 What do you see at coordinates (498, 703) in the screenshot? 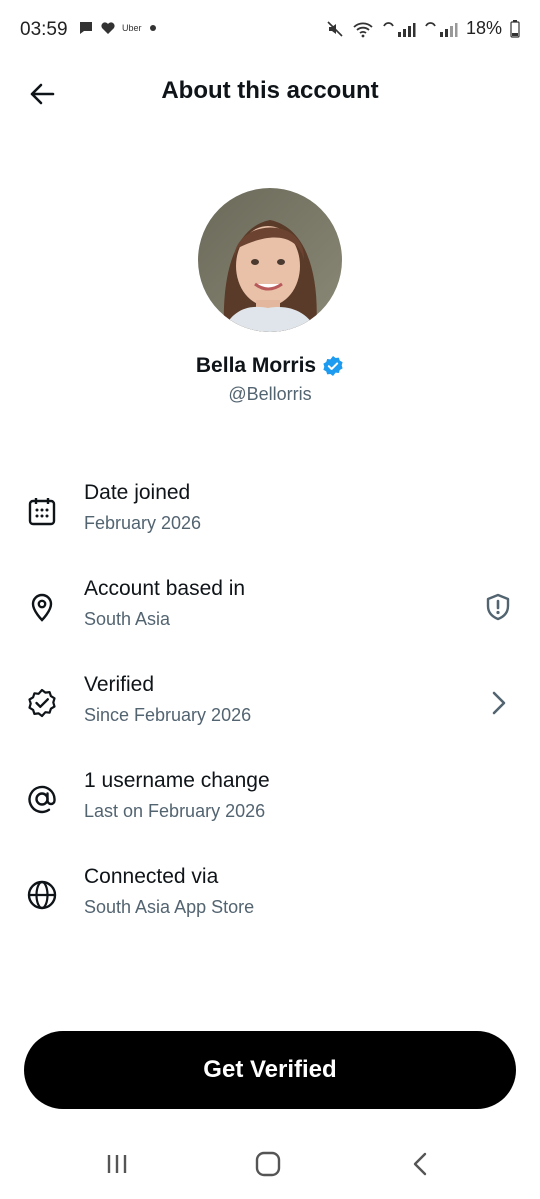
I see `chevron-right-icon` at bounding box center [498, 703].